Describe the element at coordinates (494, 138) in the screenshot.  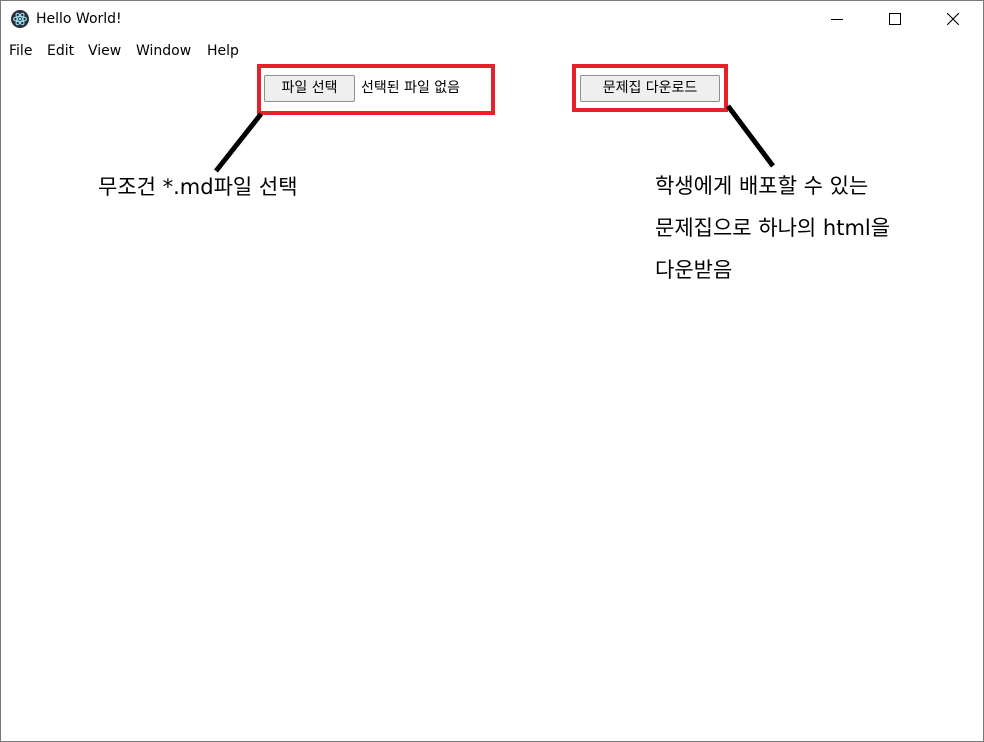
I see `annotation-pointers` at that location.